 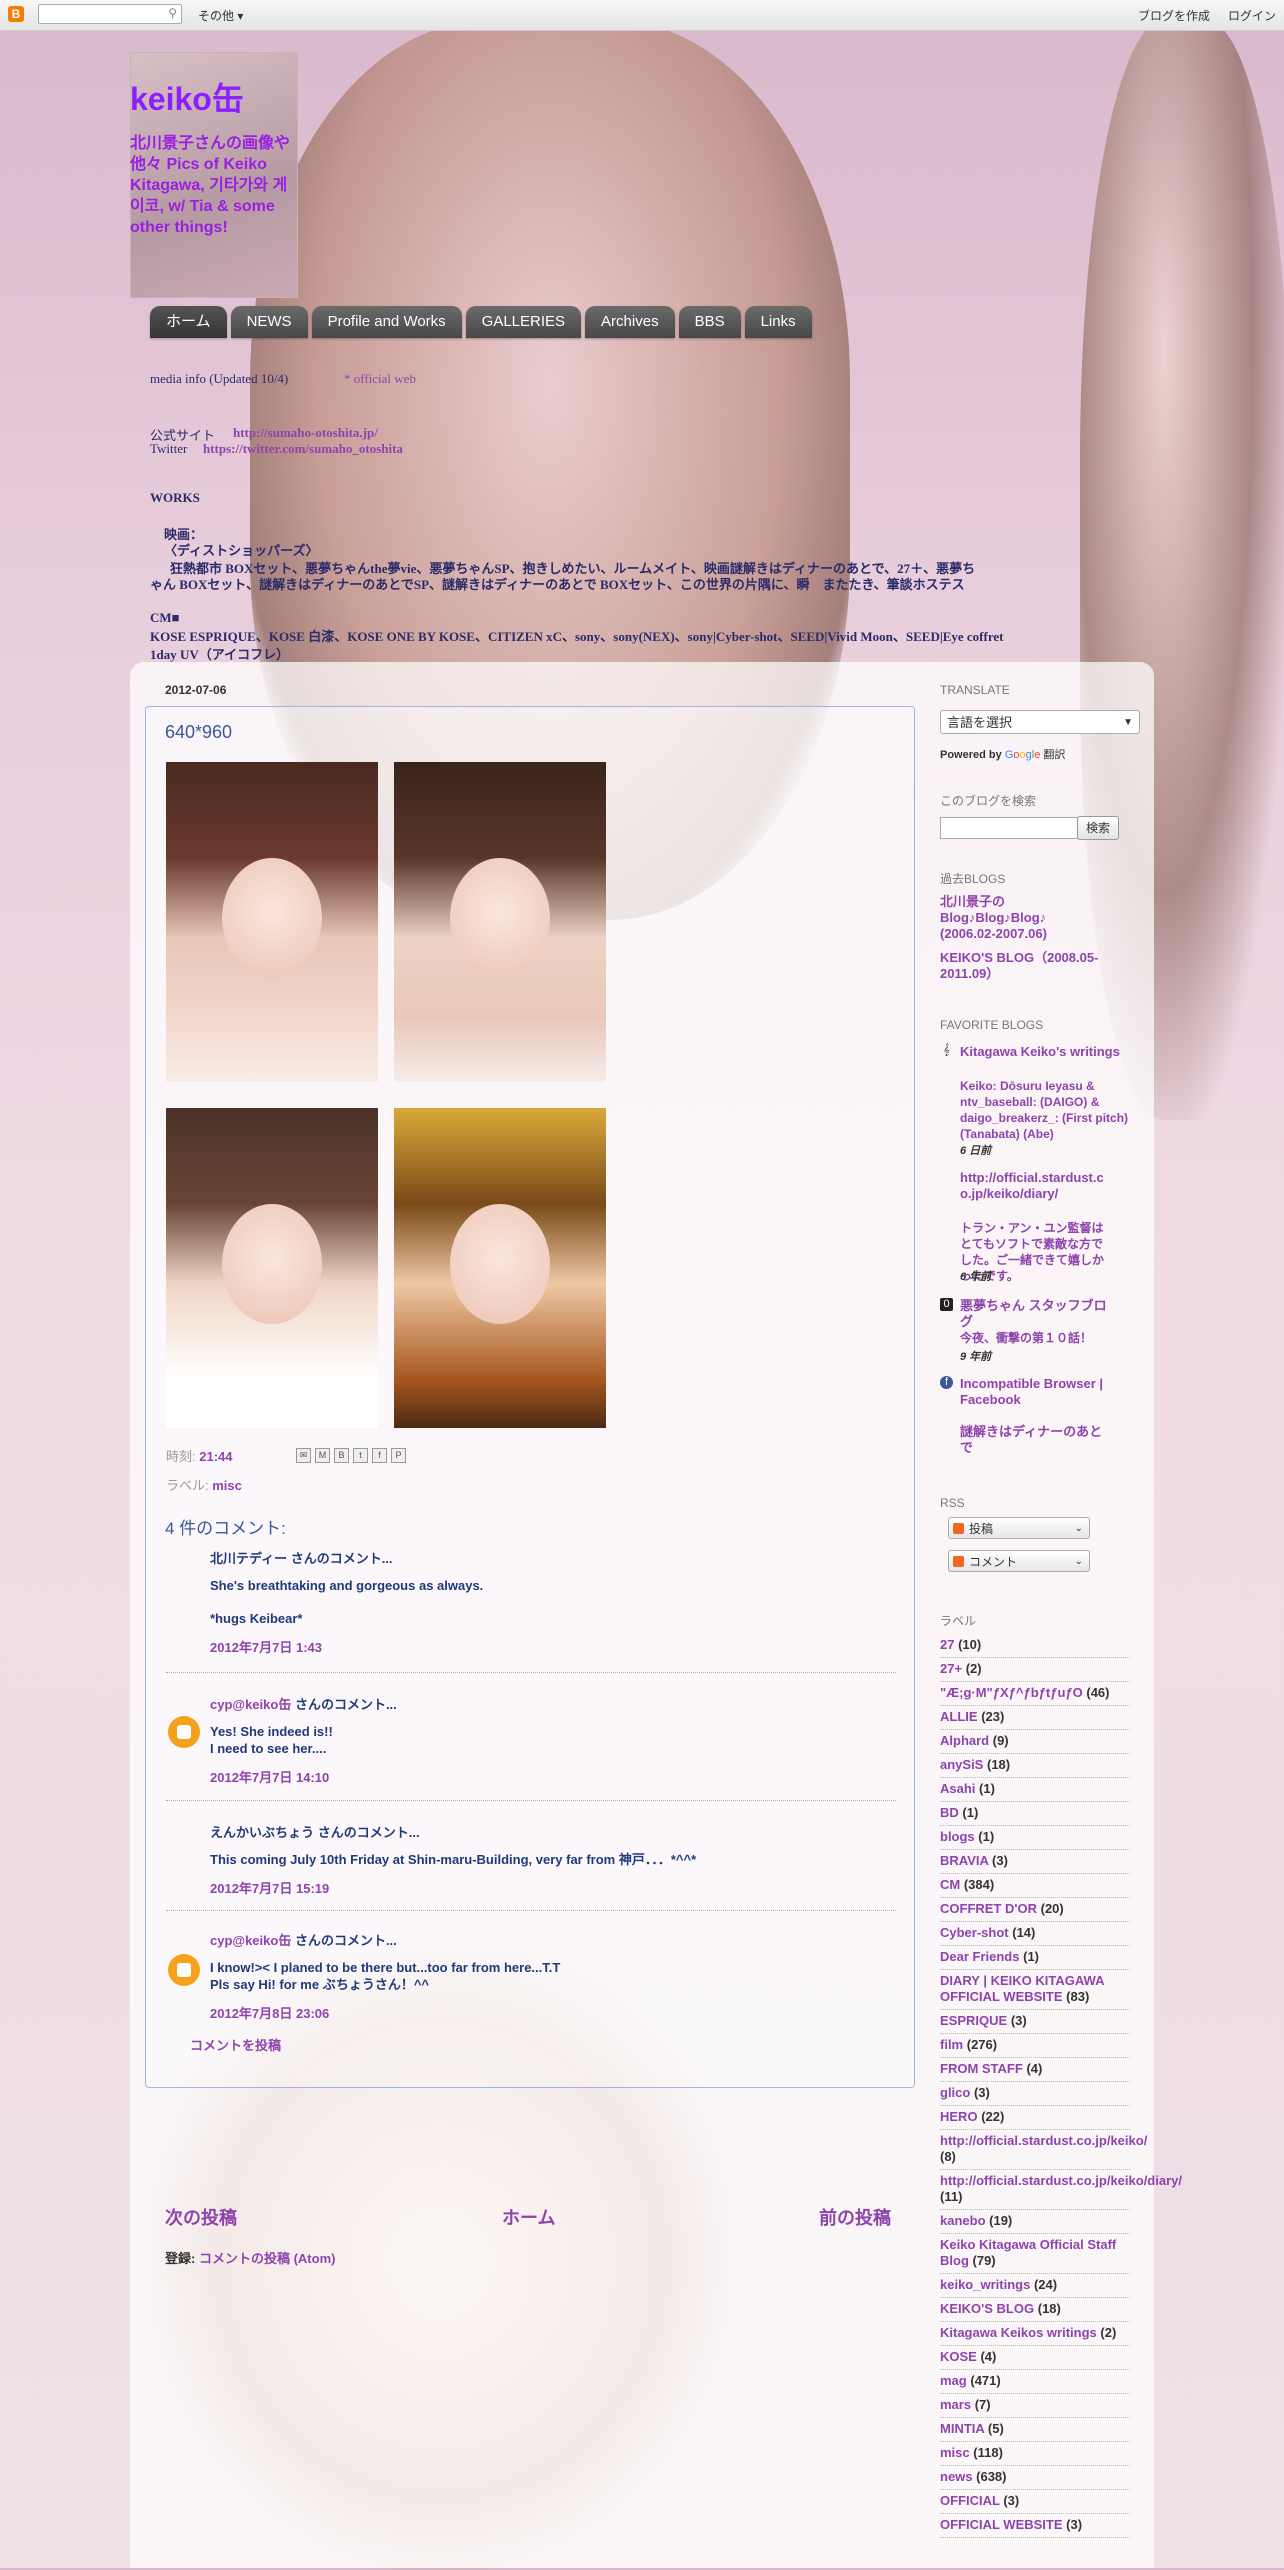 What do you see at coordinates (386, 322) in the screenshot?
I see `tab-profile-and-works: Profile and Works` at bounding box center [386, 322].